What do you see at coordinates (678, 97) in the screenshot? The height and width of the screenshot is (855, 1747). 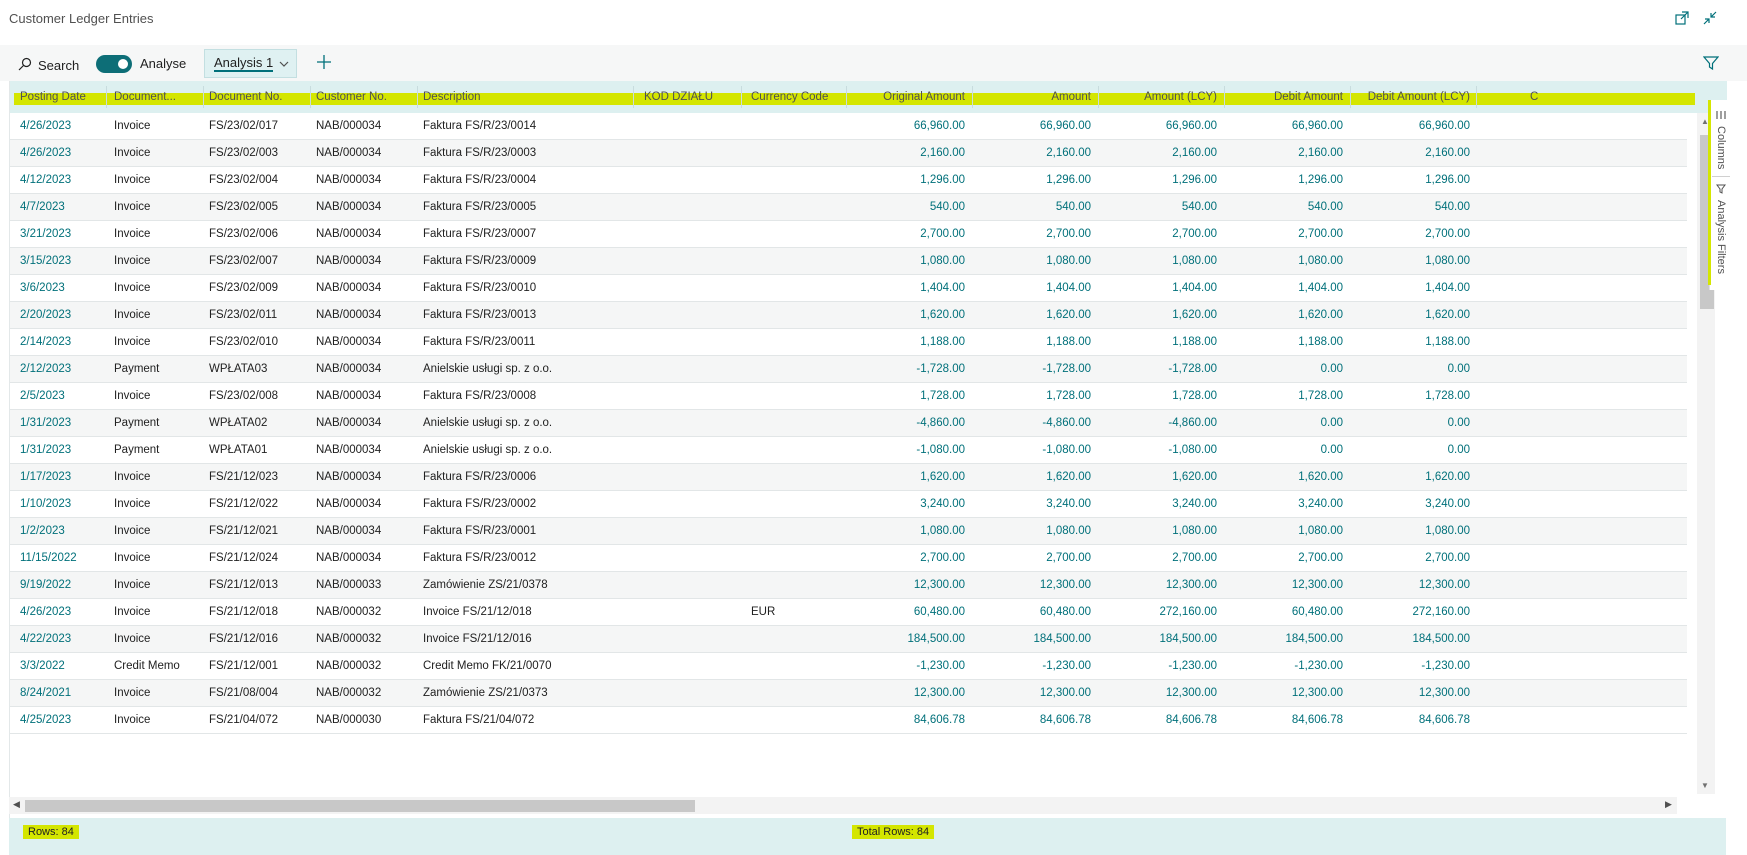 I see `column-header-kod-dzialu: KOD DZIAŁU` at bounding box center [678, 97].